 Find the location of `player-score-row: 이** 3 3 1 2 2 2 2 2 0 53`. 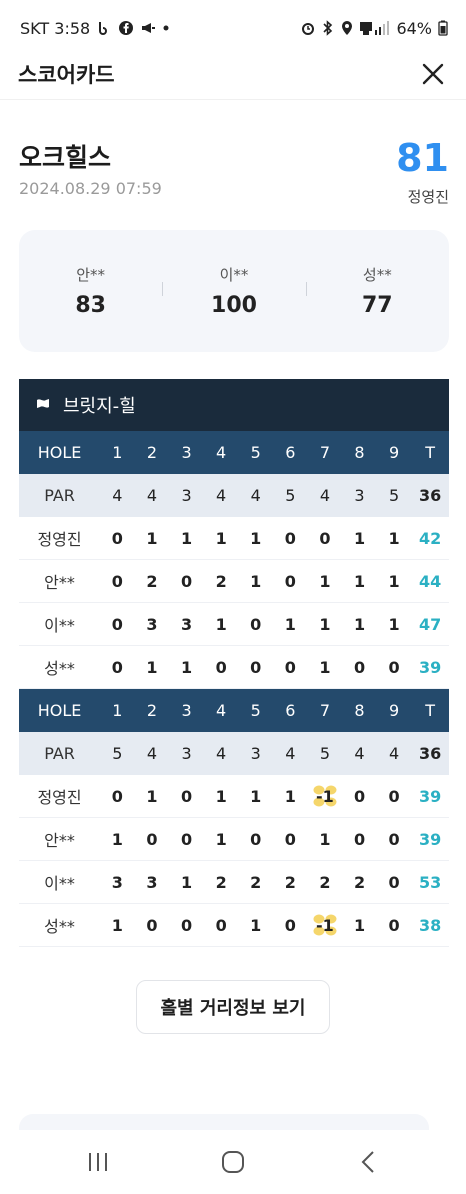

player-score-row: 이** 3 3 1 2 2 2 2 2 0 53 is located at coordinates (234, 882).